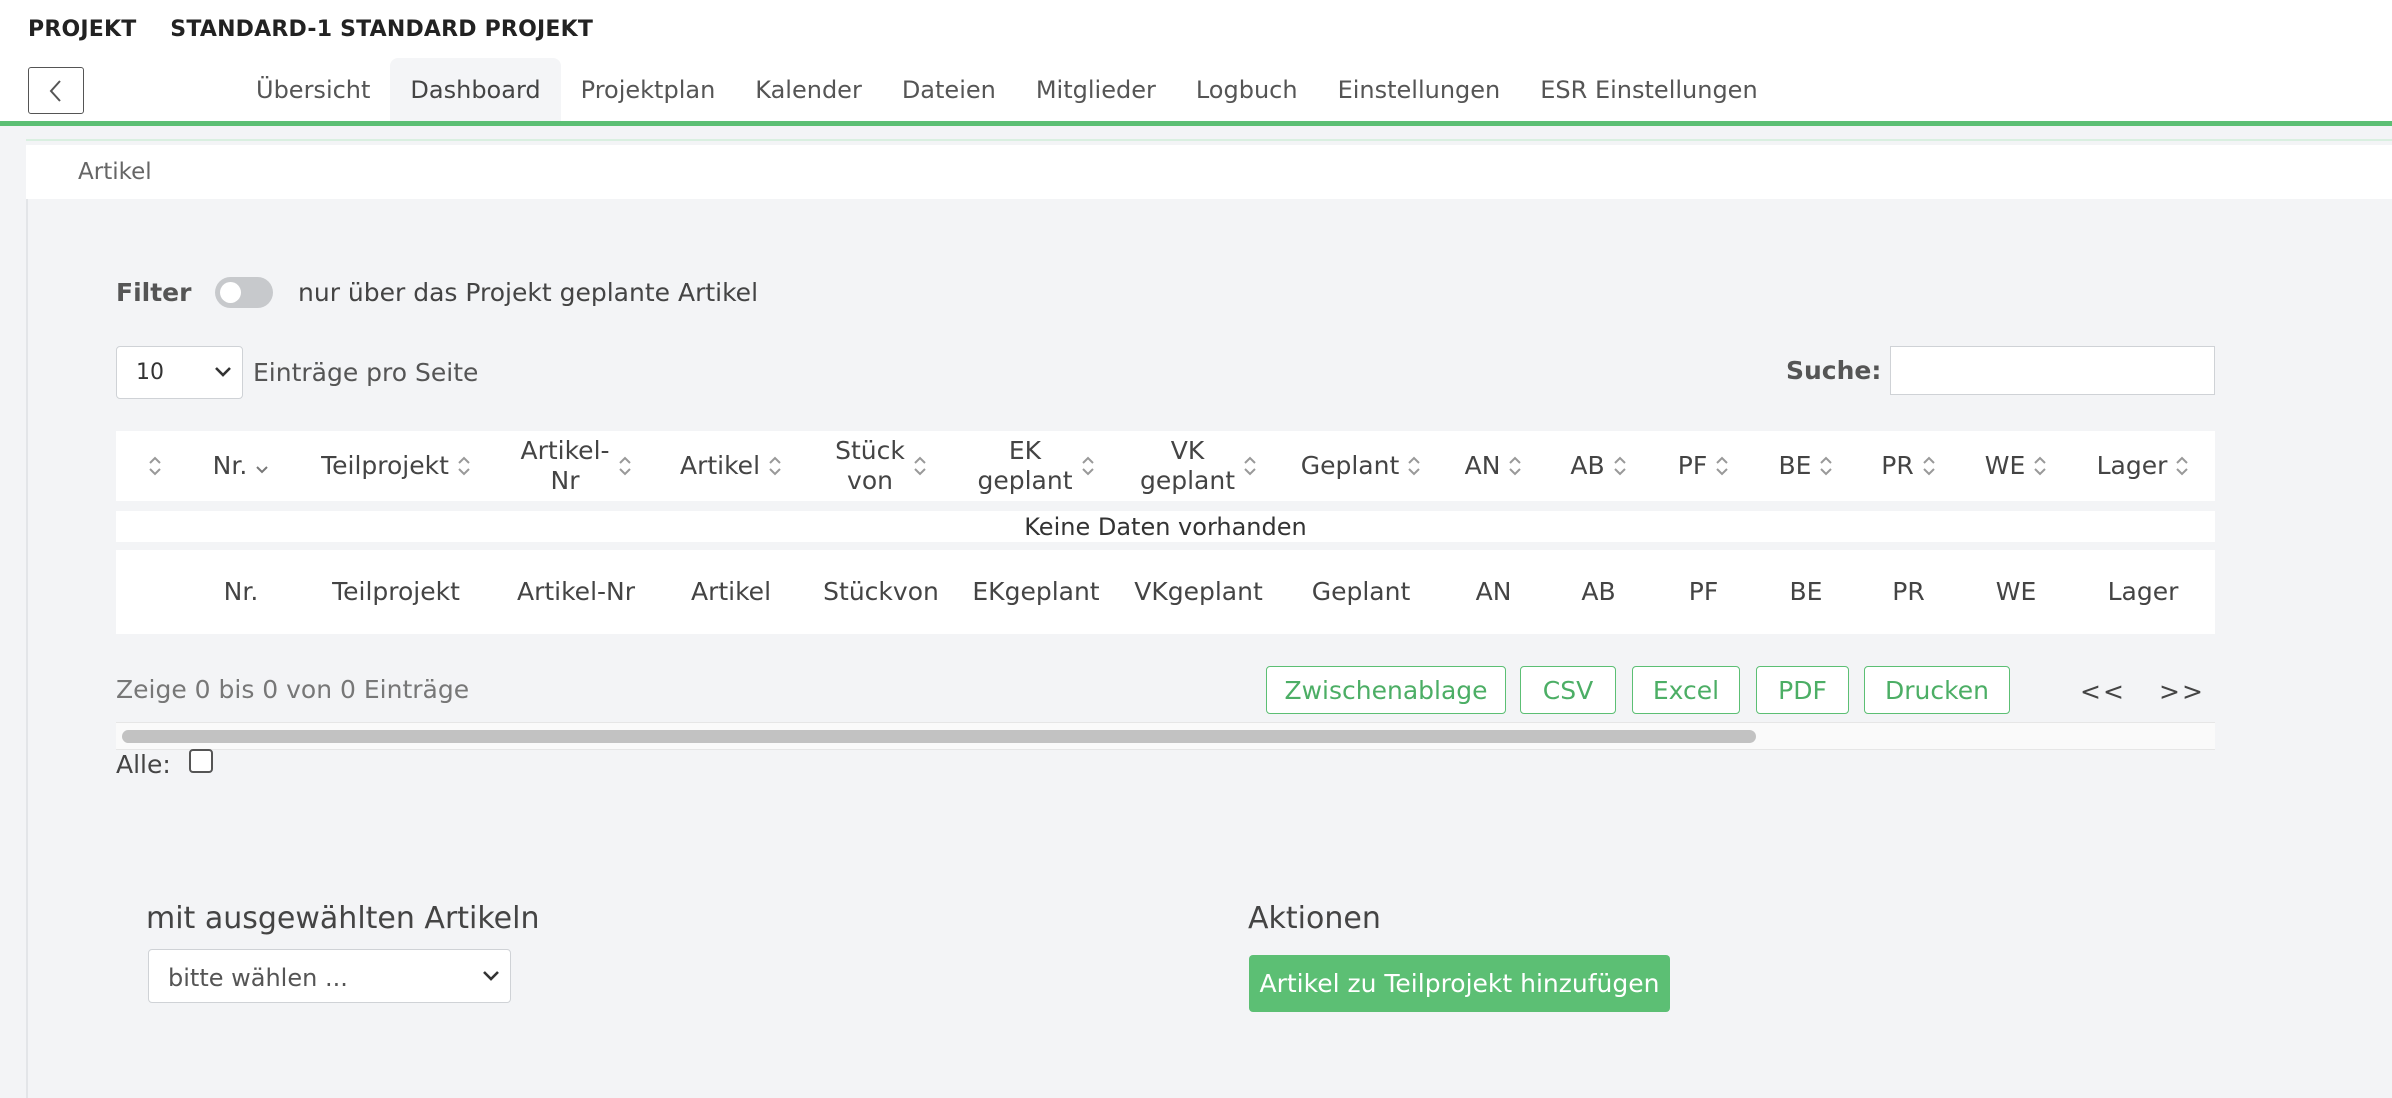  Describe the element at coordinates (115, 172) in the screenshot. I see `section-title: Artikel` at that location.